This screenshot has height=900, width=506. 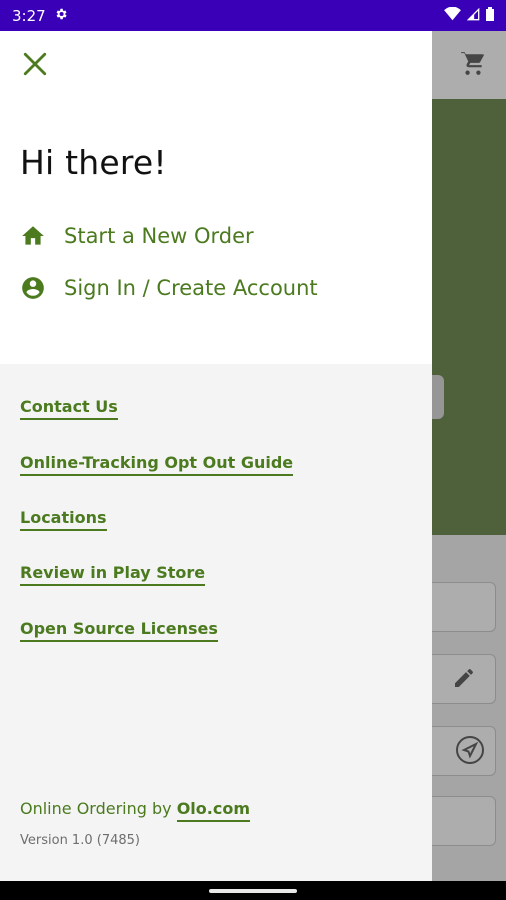 I want to click on start-new-order-item: Start a New Order, so click(x=137, y=236).